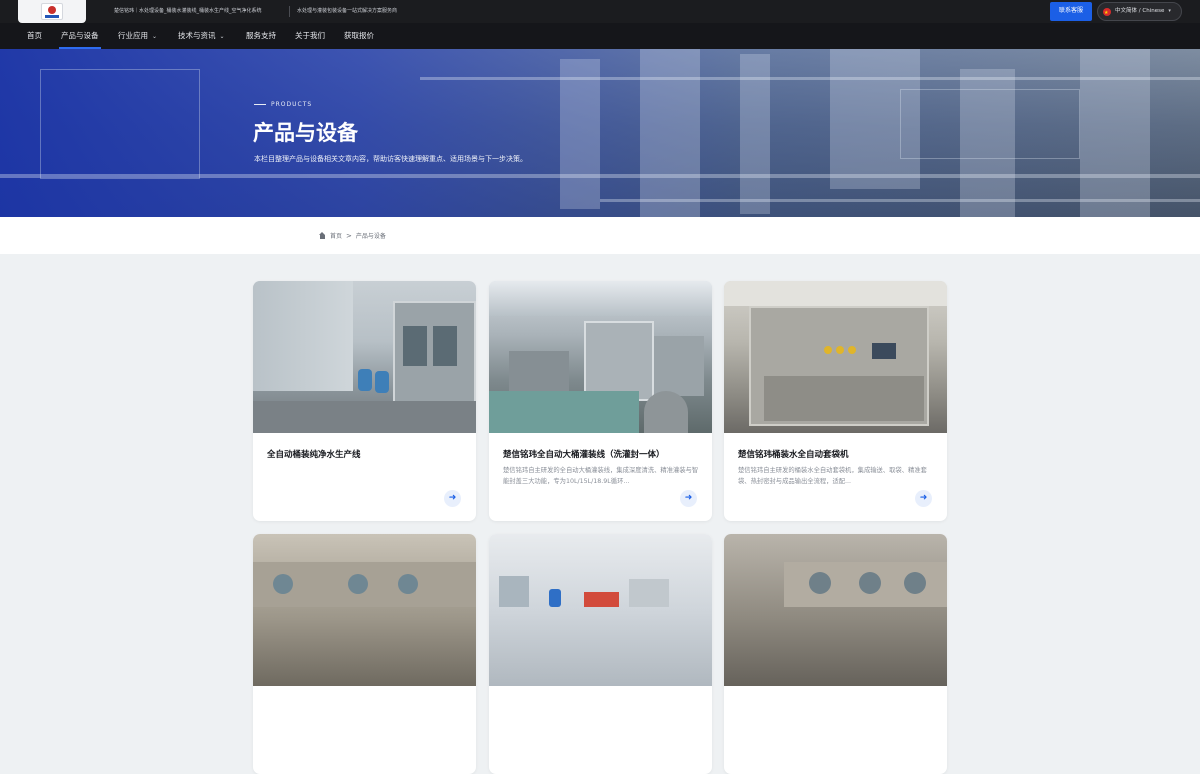  I want to click on hero-kicker: PRODUCTS, so click(283, 104).